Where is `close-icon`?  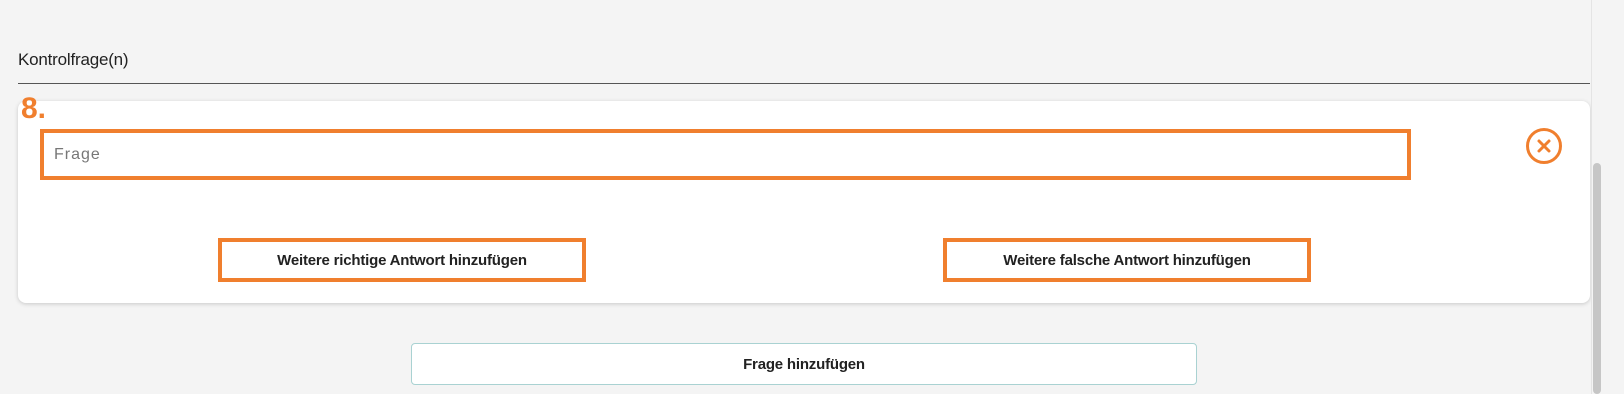
close-icon is located at coordinates (1544, 146).